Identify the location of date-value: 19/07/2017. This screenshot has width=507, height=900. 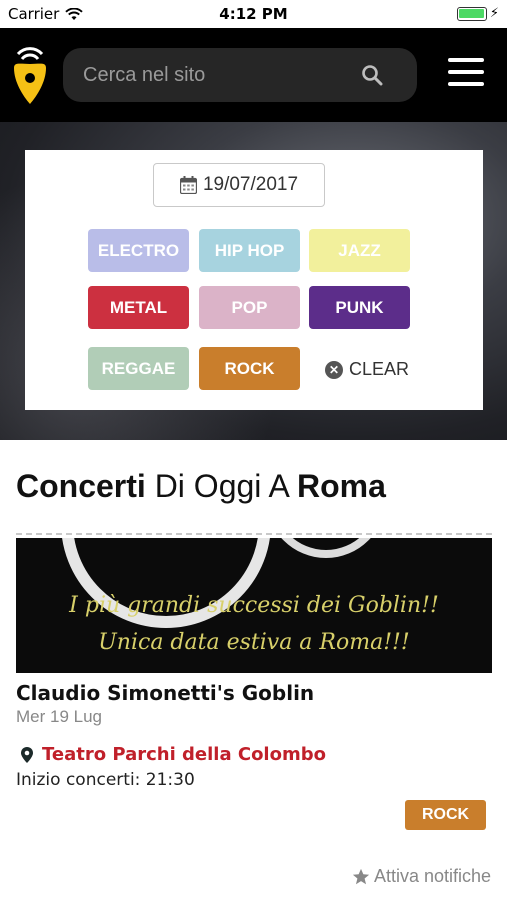
(250, 184).